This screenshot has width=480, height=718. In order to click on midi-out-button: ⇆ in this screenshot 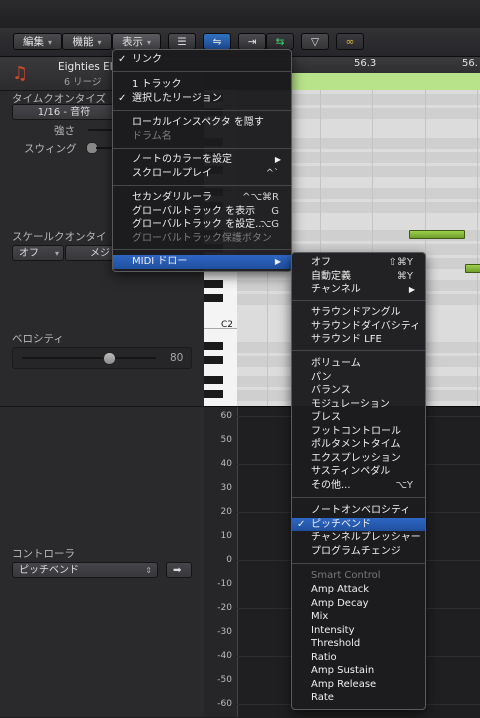, I will do `click(280, 41)`.